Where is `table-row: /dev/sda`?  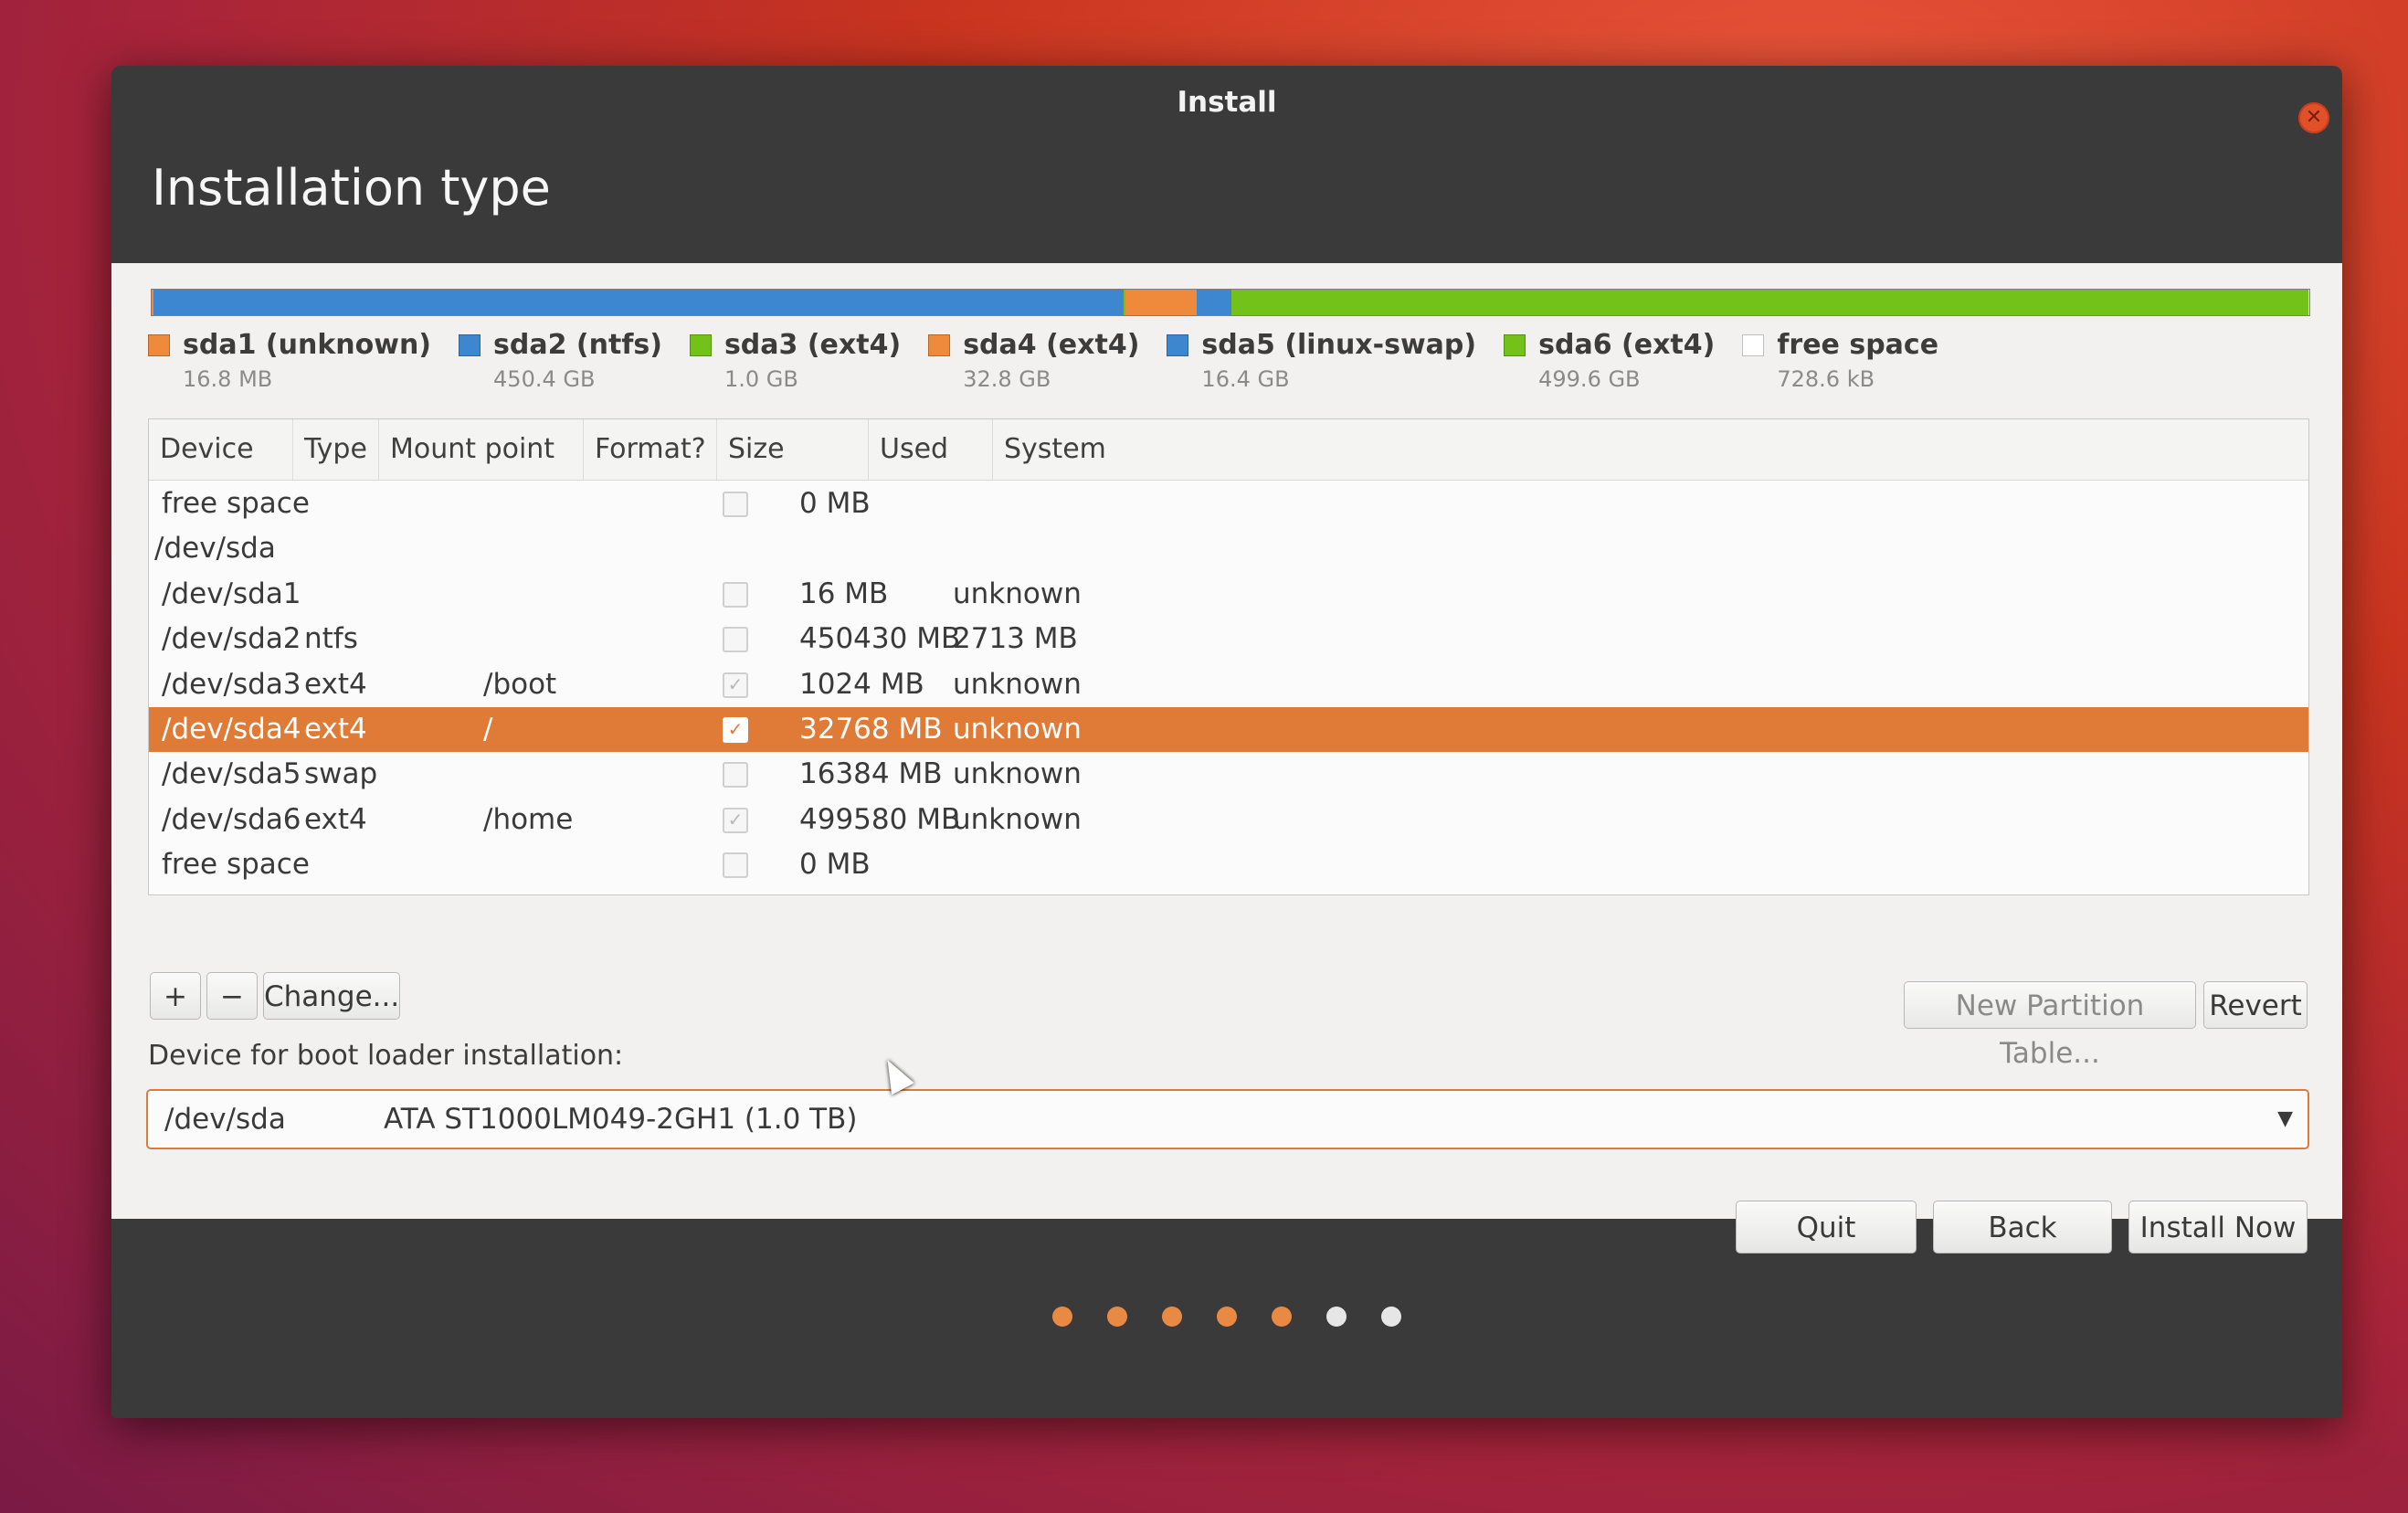 table-row: /dev/sda is located at coordinates (1228, 548).